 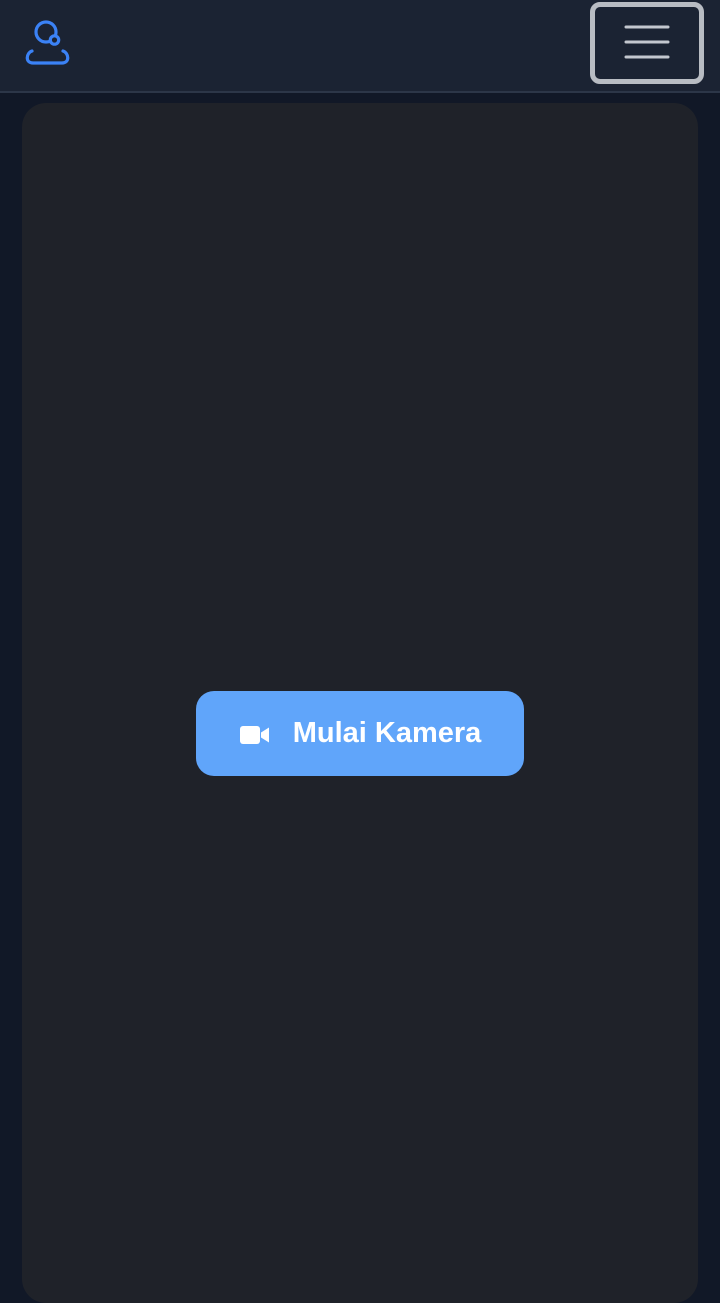 I want to click on menu-toggle-button, so click(x=647, y=43).